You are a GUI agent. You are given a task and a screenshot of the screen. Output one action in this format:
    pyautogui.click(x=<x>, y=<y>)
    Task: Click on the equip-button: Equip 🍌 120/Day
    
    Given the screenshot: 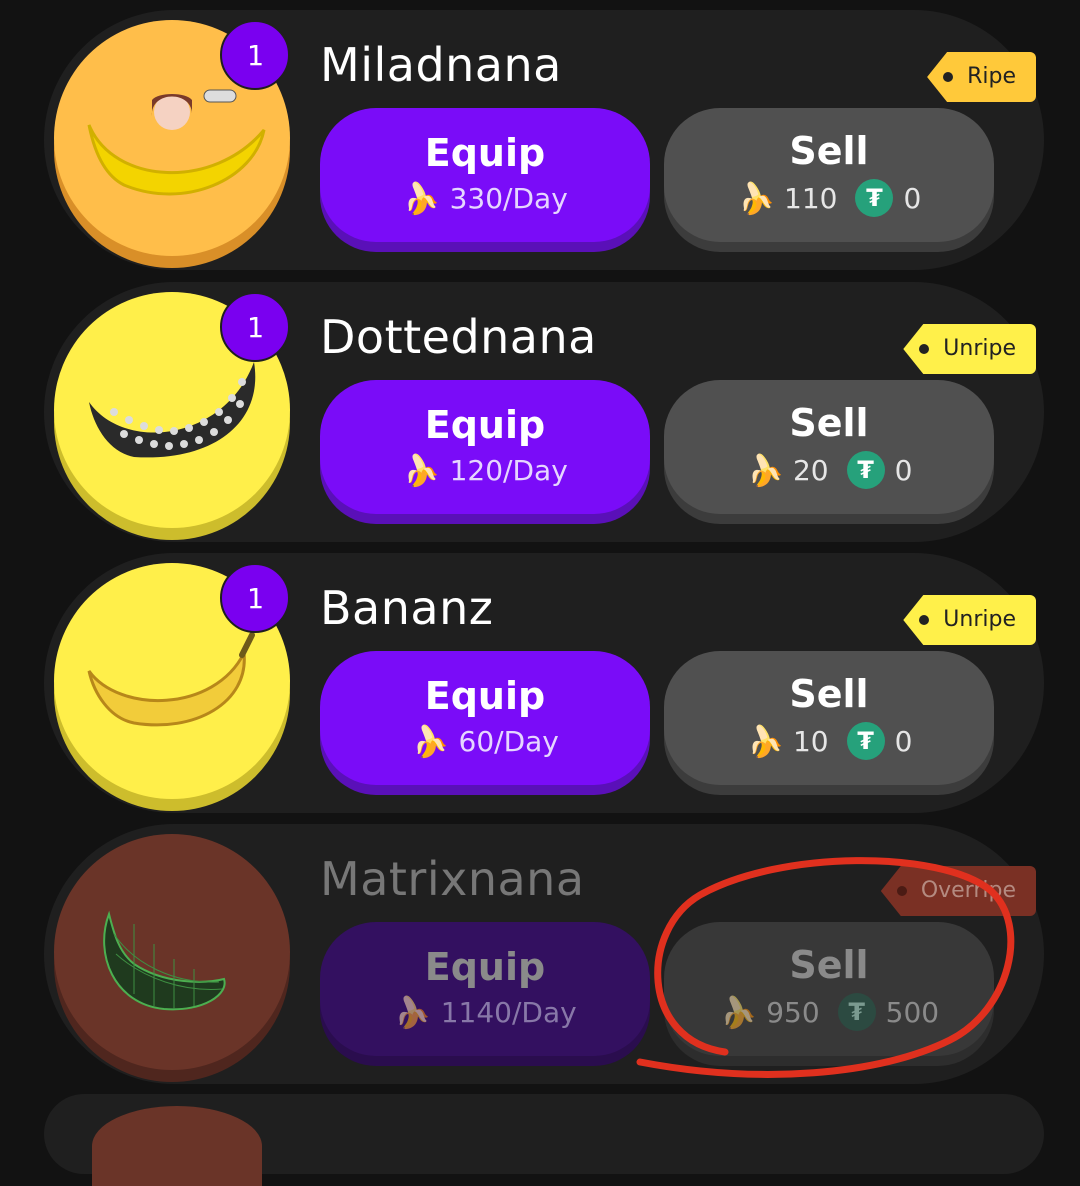 What is the action you would take?
    pyautogui.click(x=485, y=447)
    